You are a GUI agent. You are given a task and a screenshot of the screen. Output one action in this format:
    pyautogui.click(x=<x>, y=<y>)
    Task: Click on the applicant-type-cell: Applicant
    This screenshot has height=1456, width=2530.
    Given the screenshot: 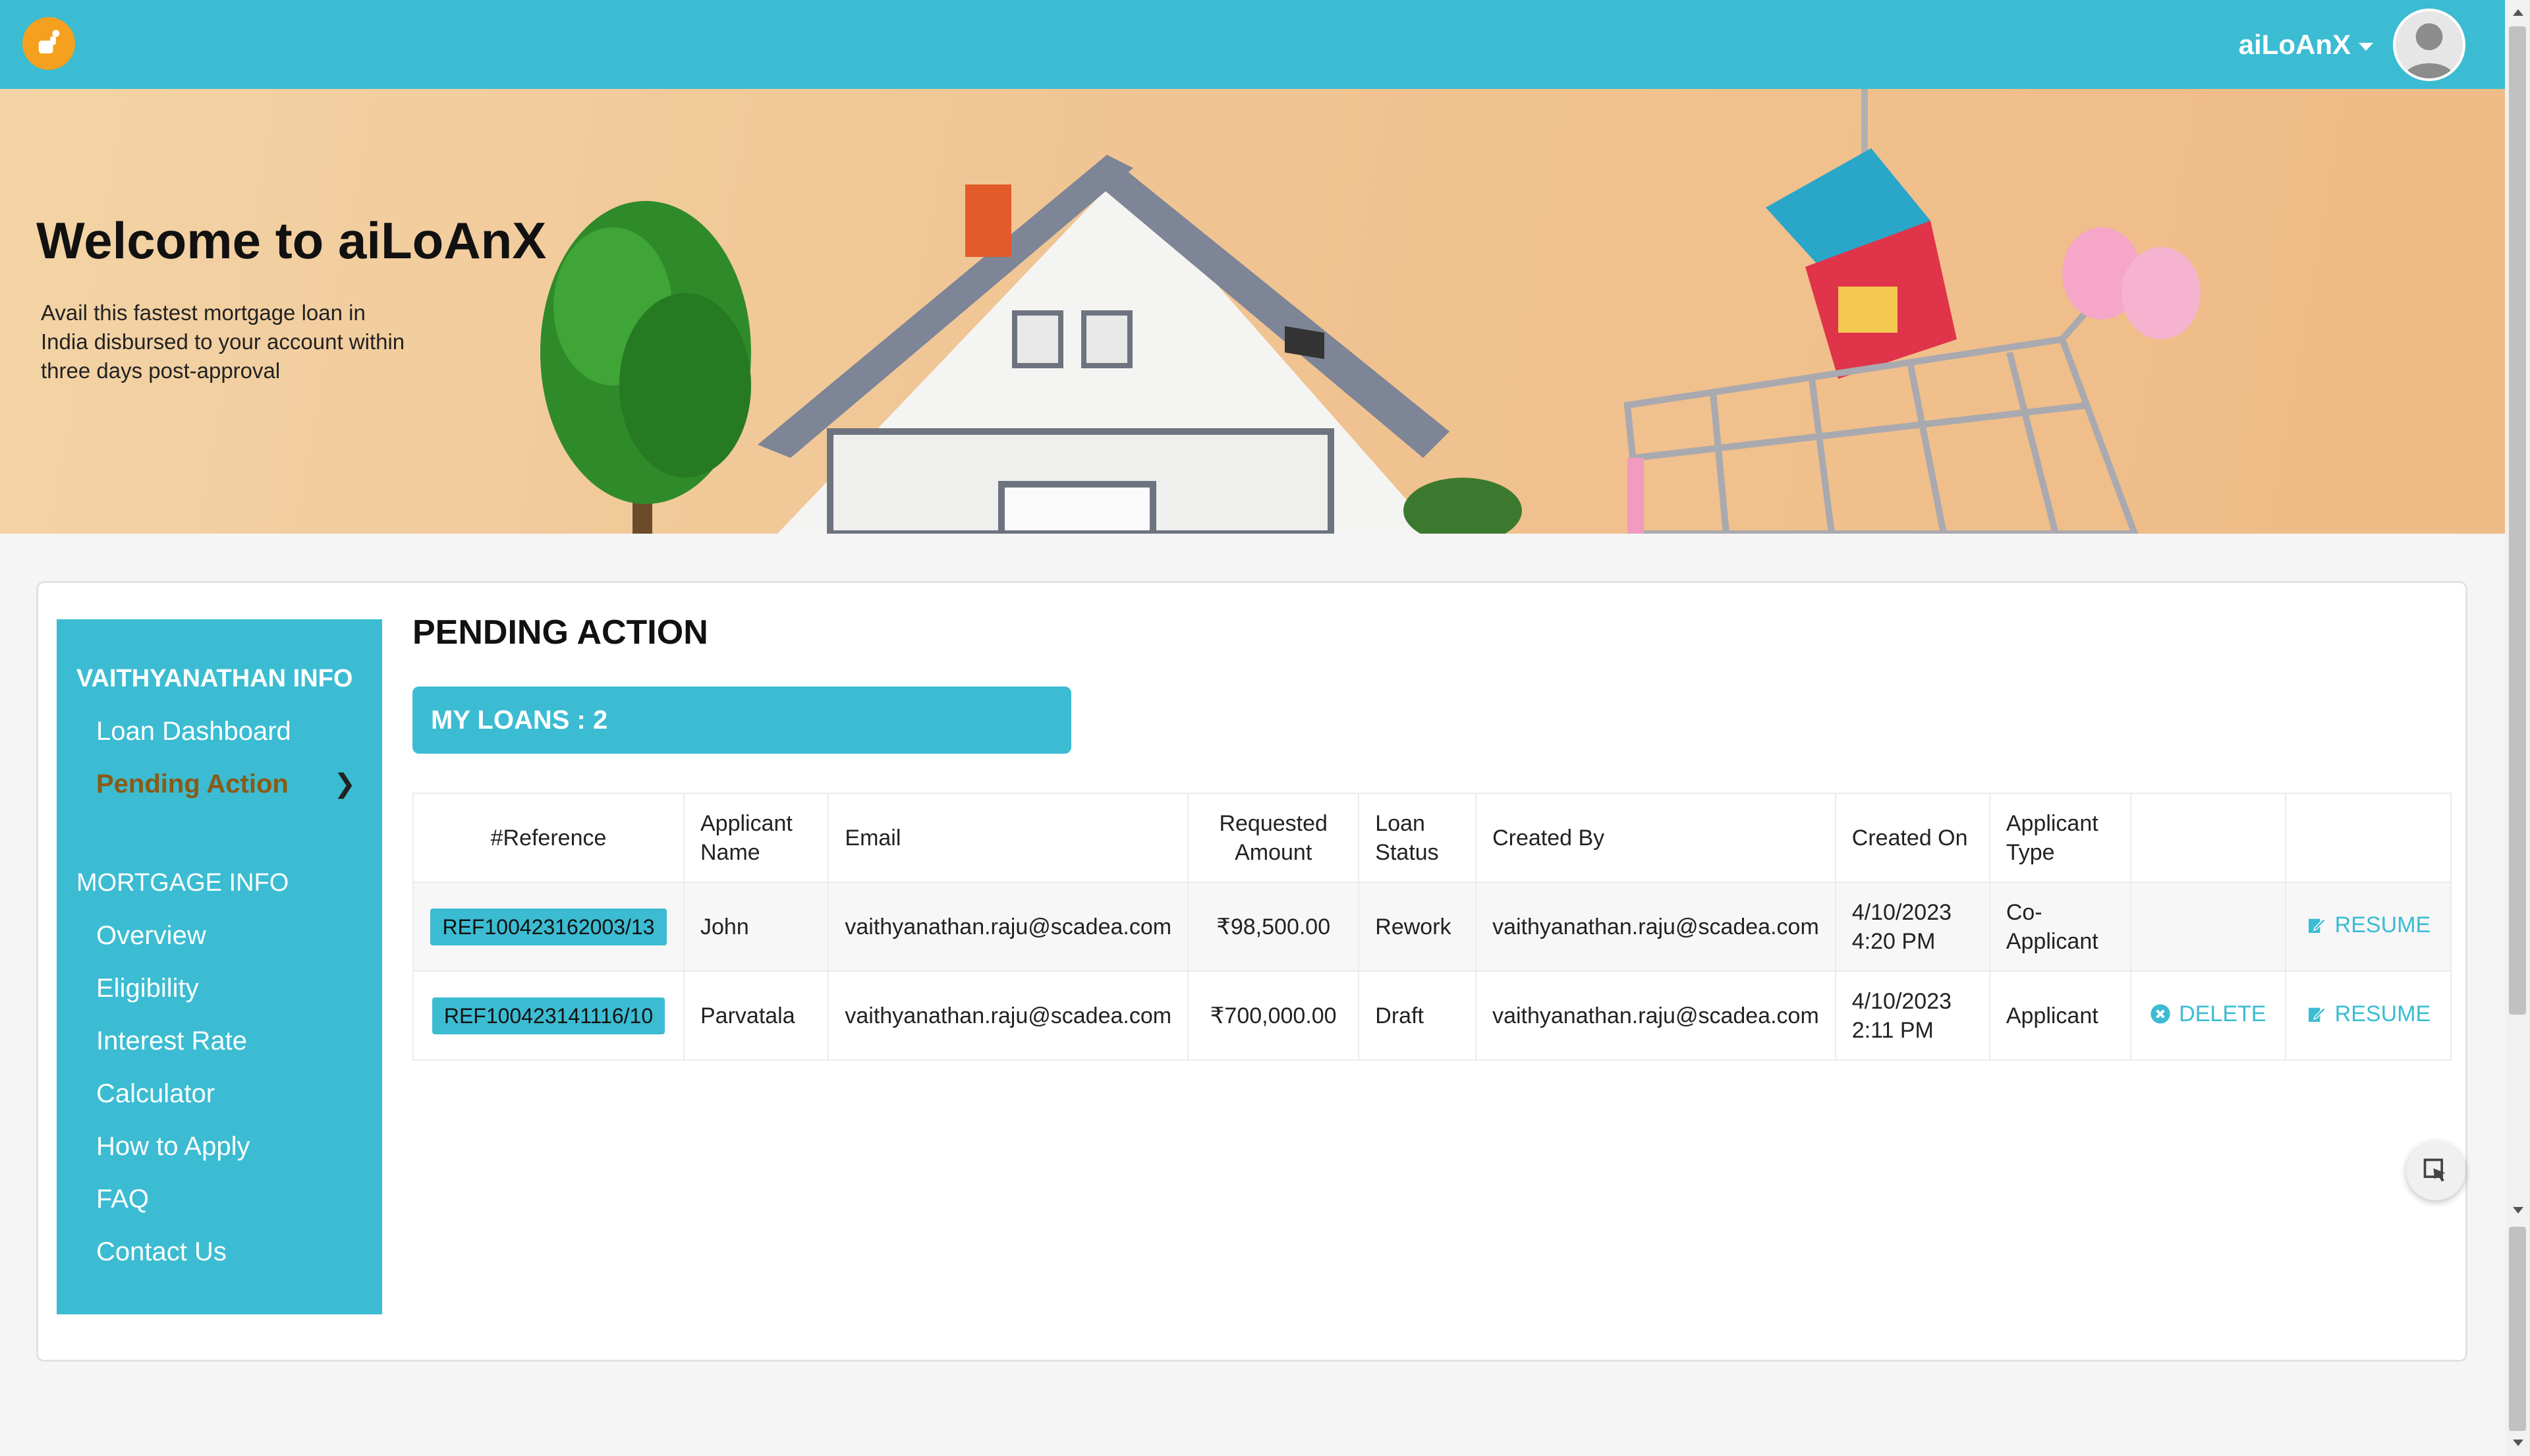 What is the action you would take?
    pyautogui.click(x=2059, y=1015)
    